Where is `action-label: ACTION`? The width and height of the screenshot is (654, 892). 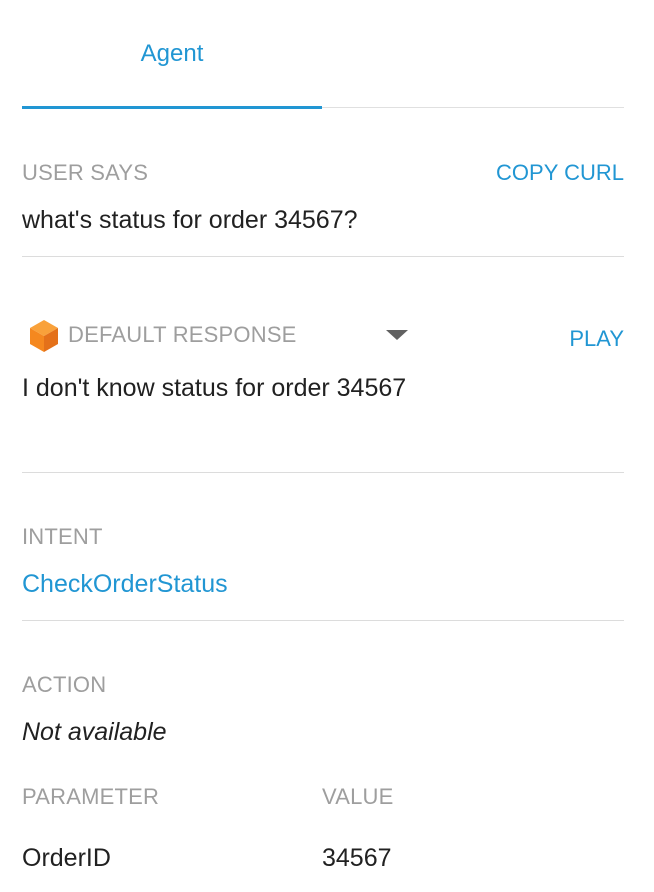
action-label: ACTION is located at coordinates (64, 684).